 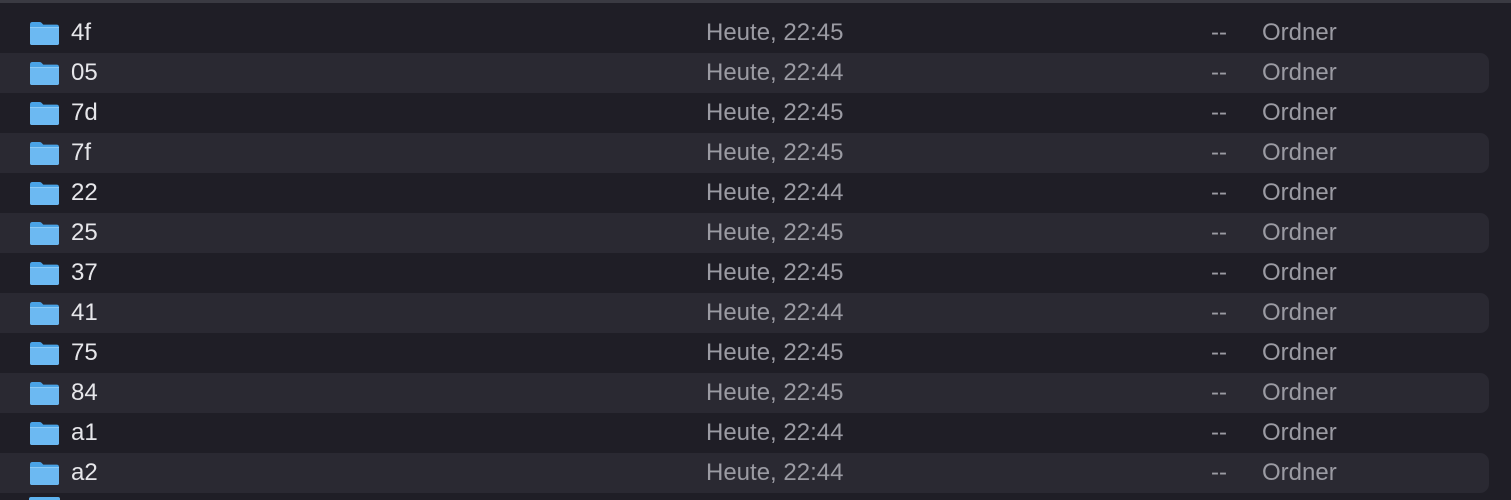 I want to click on file-row: 7d Heute, 22:45 -- Ordner, so click(x=755, y=113).